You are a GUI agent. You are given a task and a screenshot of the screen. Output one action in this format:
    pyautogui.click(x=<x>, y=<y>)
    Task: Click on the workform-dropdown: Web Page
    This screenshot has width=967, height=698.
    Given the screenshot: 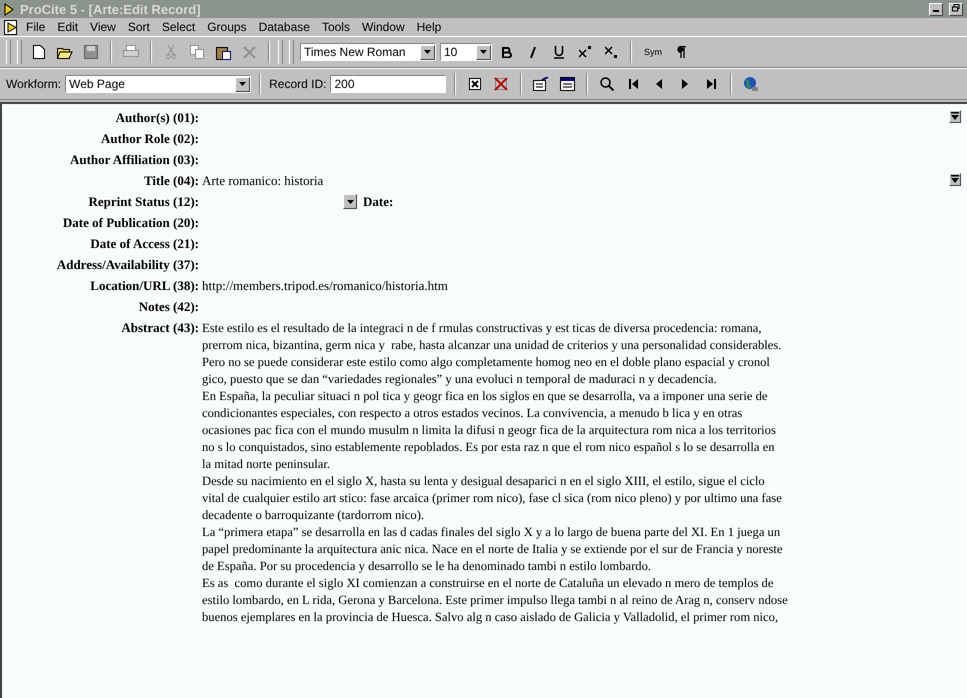 What is the action you would take?
    pyautogui.click(x=158, y=84)
    